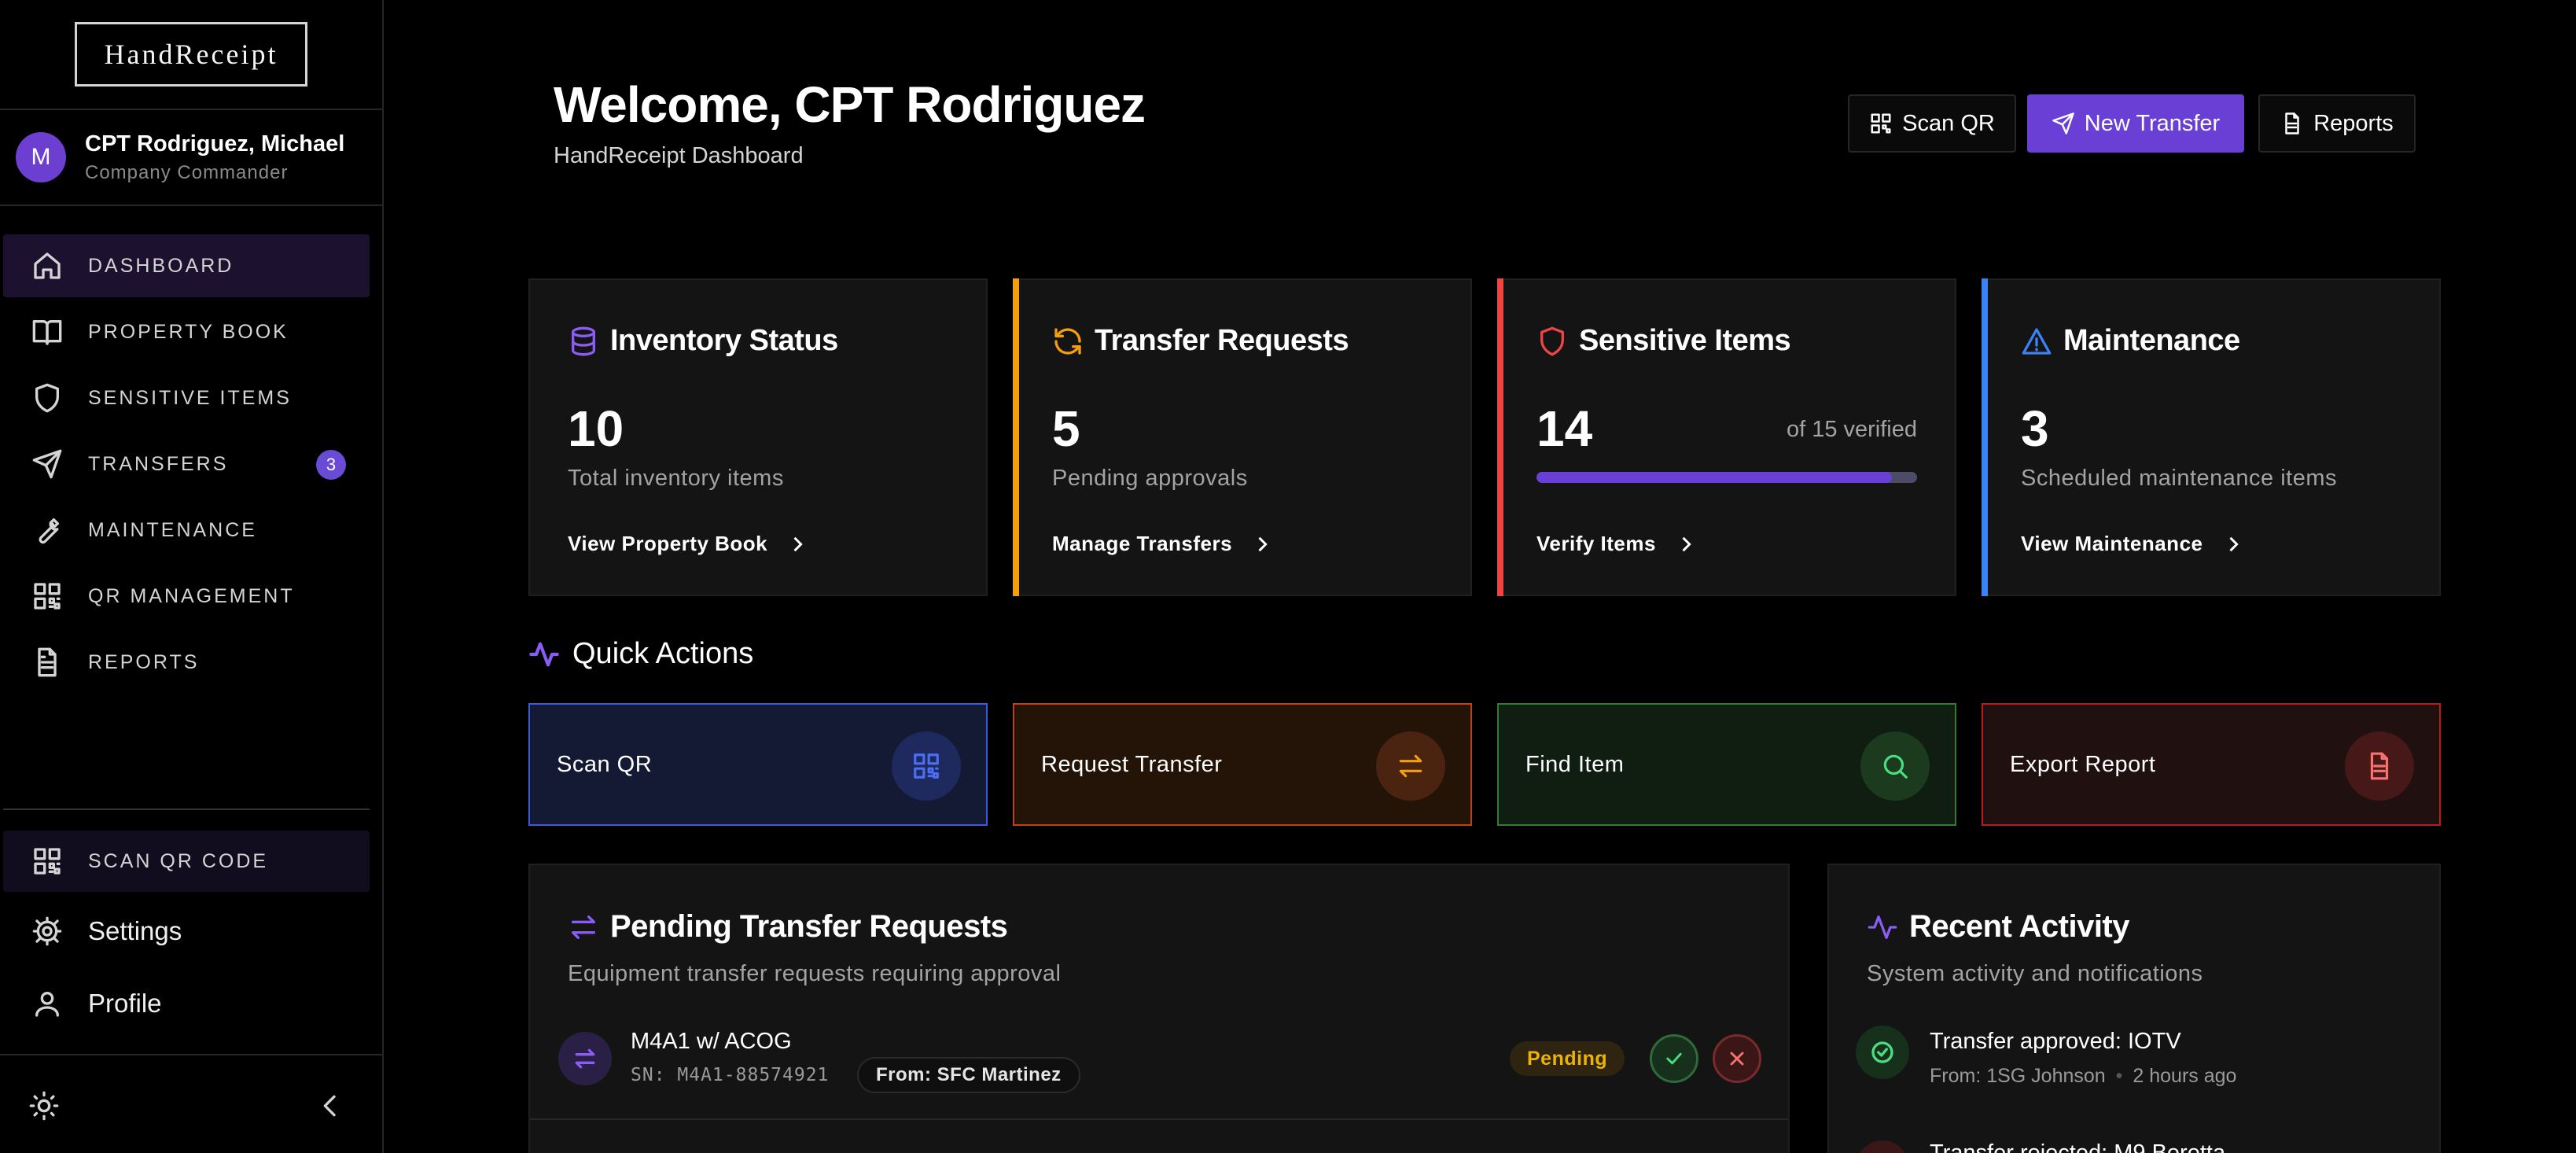 This screenshot has height=1153, width=2576. What do you see at coordinates (1883, 927) in the screenshot?
I see `activity-icon` at bounding box center [1883, 927].